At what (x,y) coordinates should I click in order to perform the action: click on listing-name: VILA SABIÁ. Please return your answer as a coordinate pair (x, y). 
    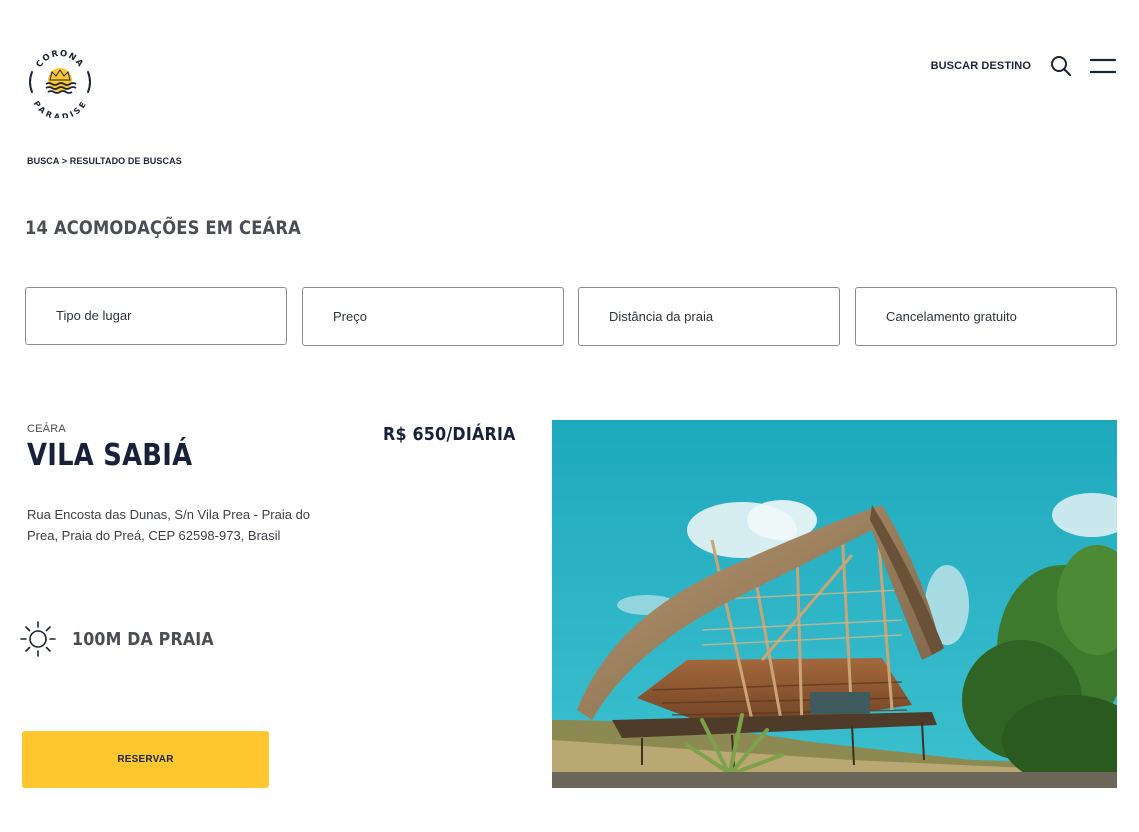
    Looking at the image, I should click on (109, 455).